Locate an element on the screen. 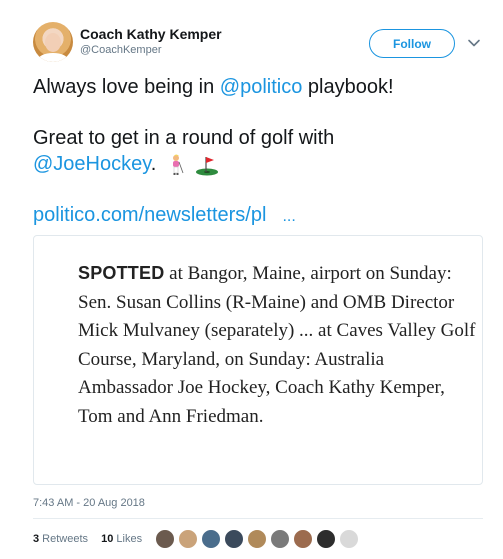  mention-politico: @politico is located at coordinates (261, 87).